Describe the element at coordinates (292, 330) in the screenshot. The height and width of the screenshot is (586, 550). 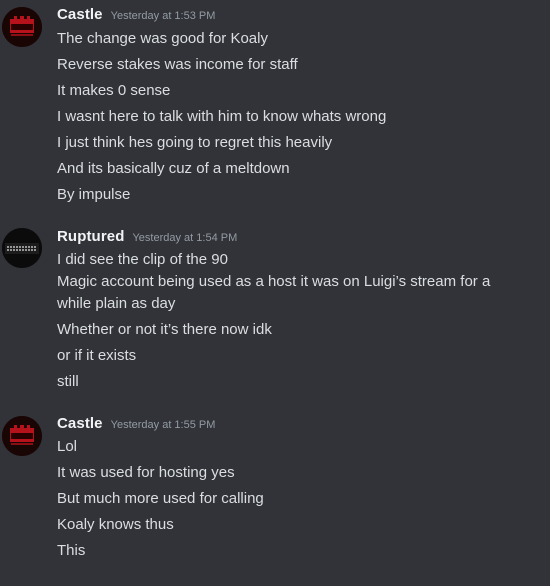
I see `message-text: Whether or not it’s there now idk` at that location.